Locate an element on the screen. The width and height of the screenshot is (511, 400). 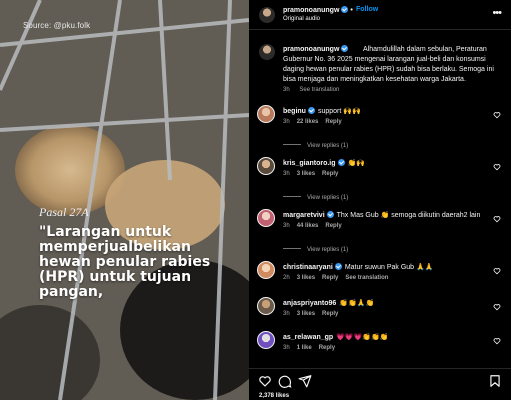
header-username: pramonoanungw • is located at coordinates (319, 10).